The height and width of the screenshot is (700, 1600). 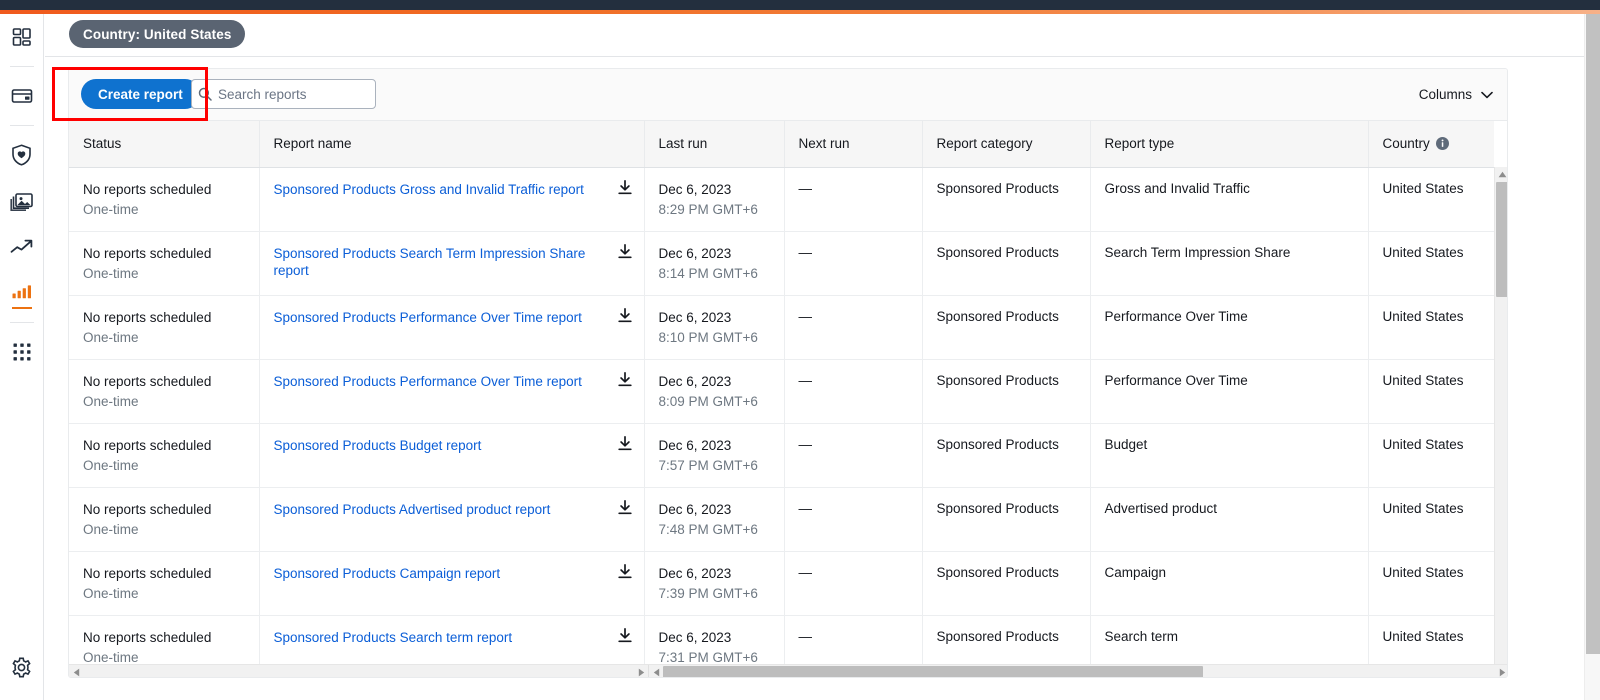 What do you see at coordinates (933, 671) in the screenshot?
I see `table-horizontal-scroll-thumb` at bounding box center [933, 671].